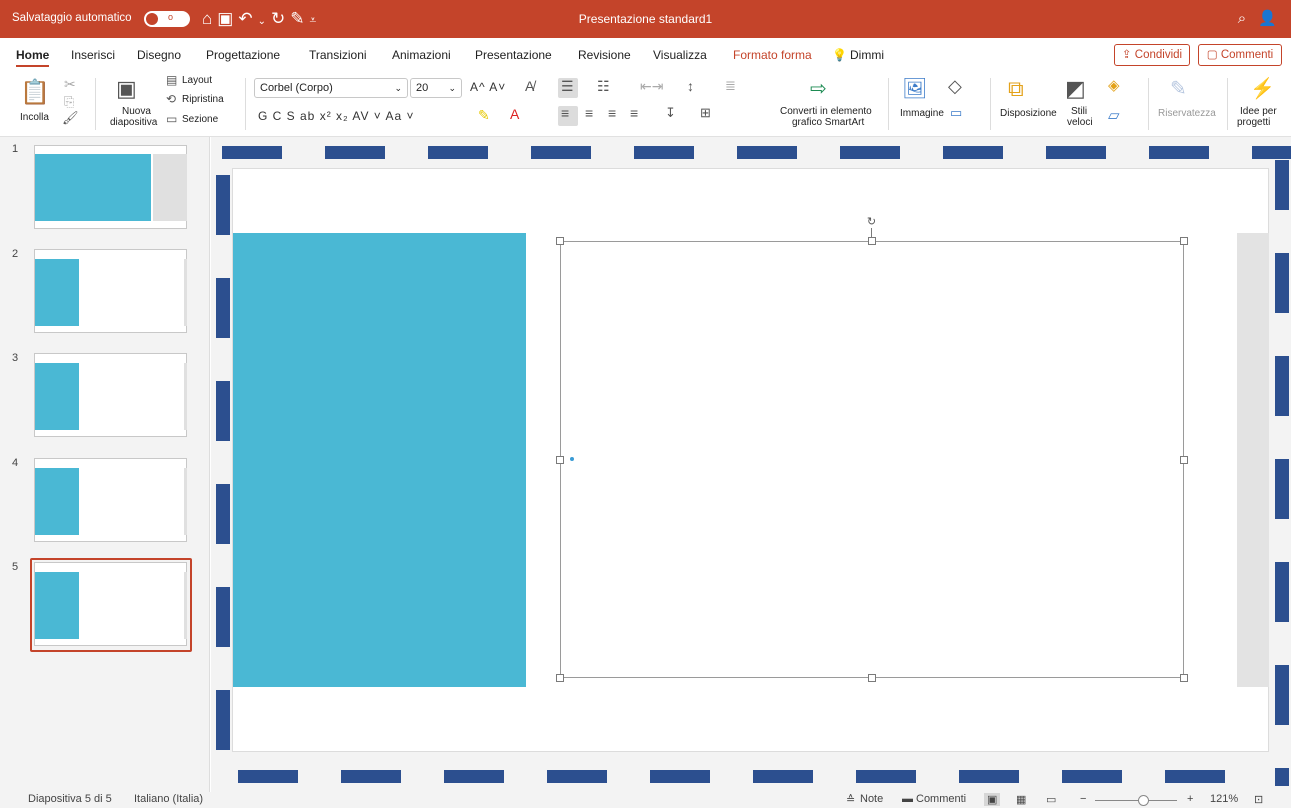 This screenshot has width=1291, height=808. I want to click on gray-rectangle-shape, so click(1253, 460).